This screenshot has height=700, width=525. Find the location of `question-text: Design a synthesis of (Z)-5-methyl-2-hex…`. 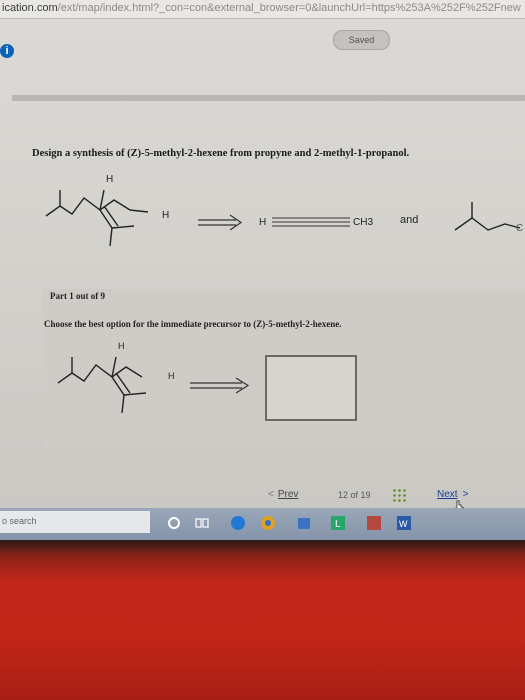

question-text: Design a synthesis of (Z)-5-methyl-2-hex… is located at coordinates (221, 153).